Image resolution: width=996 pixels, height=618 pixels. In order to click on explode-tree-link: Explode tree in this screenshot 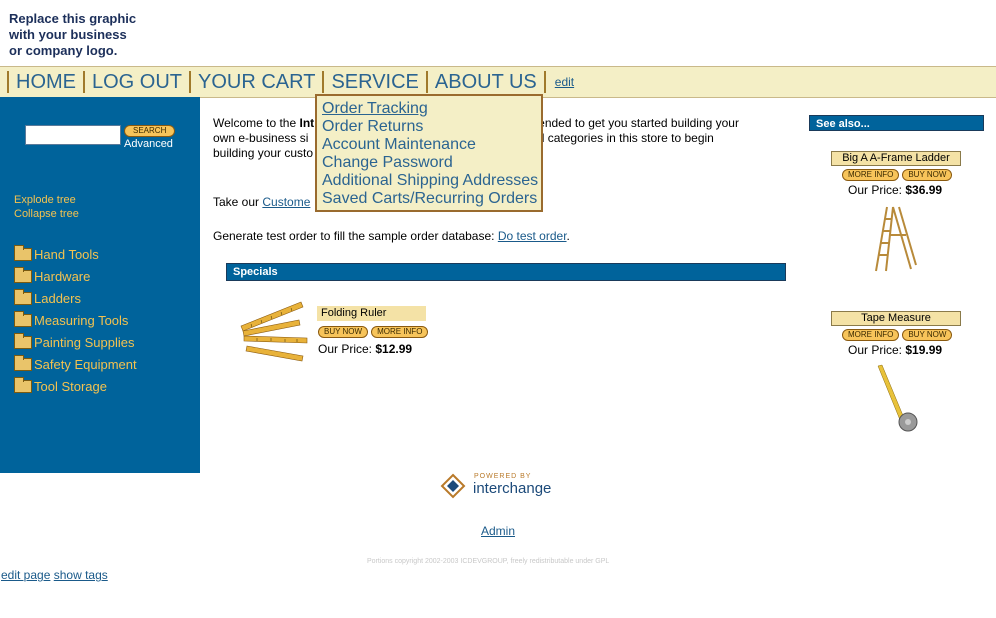, I will do `click(45, 200)`.